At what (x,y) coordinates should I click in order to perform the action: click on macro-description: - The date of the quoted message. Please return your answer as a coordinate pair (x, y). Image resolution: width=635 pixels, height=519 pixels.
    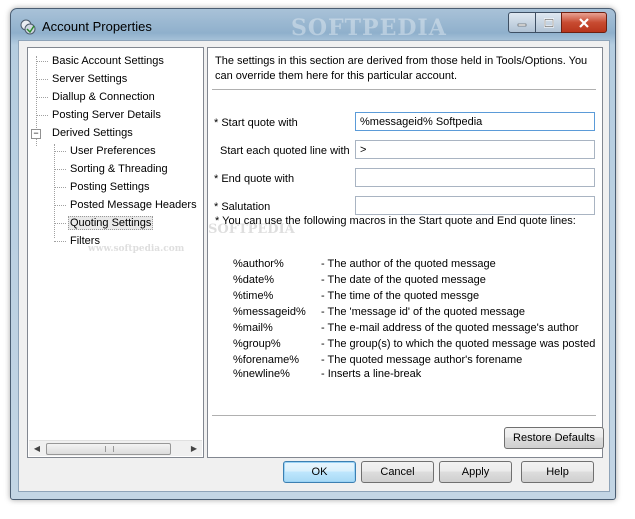
    Looking at the image, I should click on (403, 280).